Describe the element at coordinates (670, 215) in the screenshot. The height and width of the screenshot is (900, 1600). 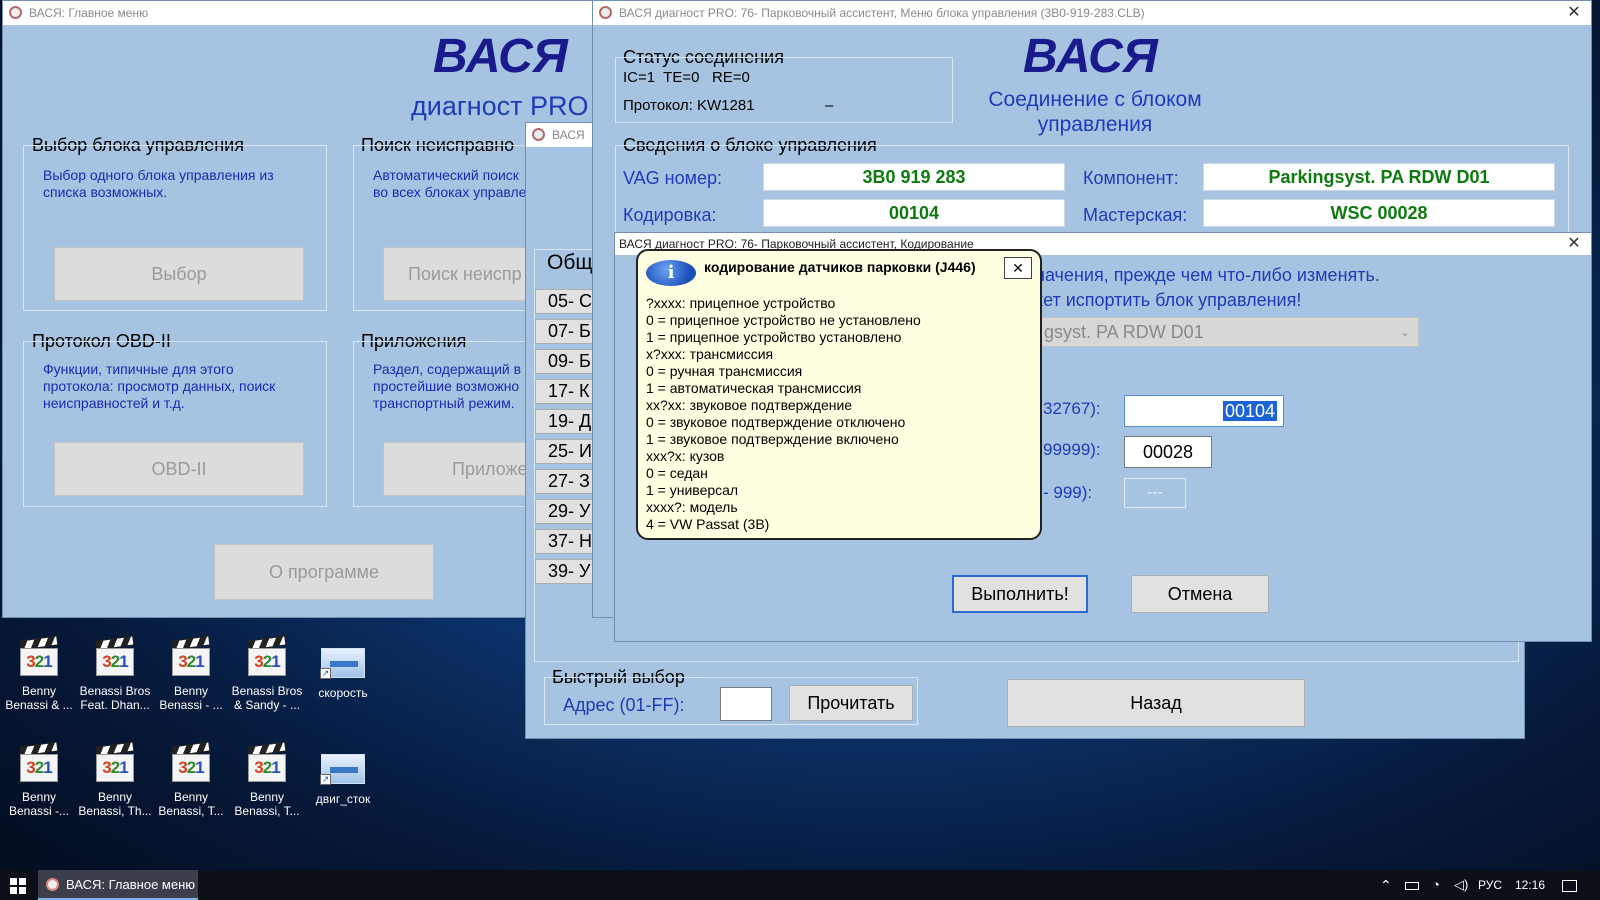
I see `coding-label: Кодировка:` at that location.